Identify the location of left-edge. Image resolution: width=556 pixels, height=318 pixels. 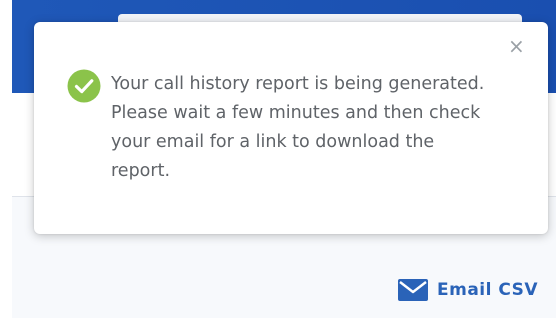
(6, 159).